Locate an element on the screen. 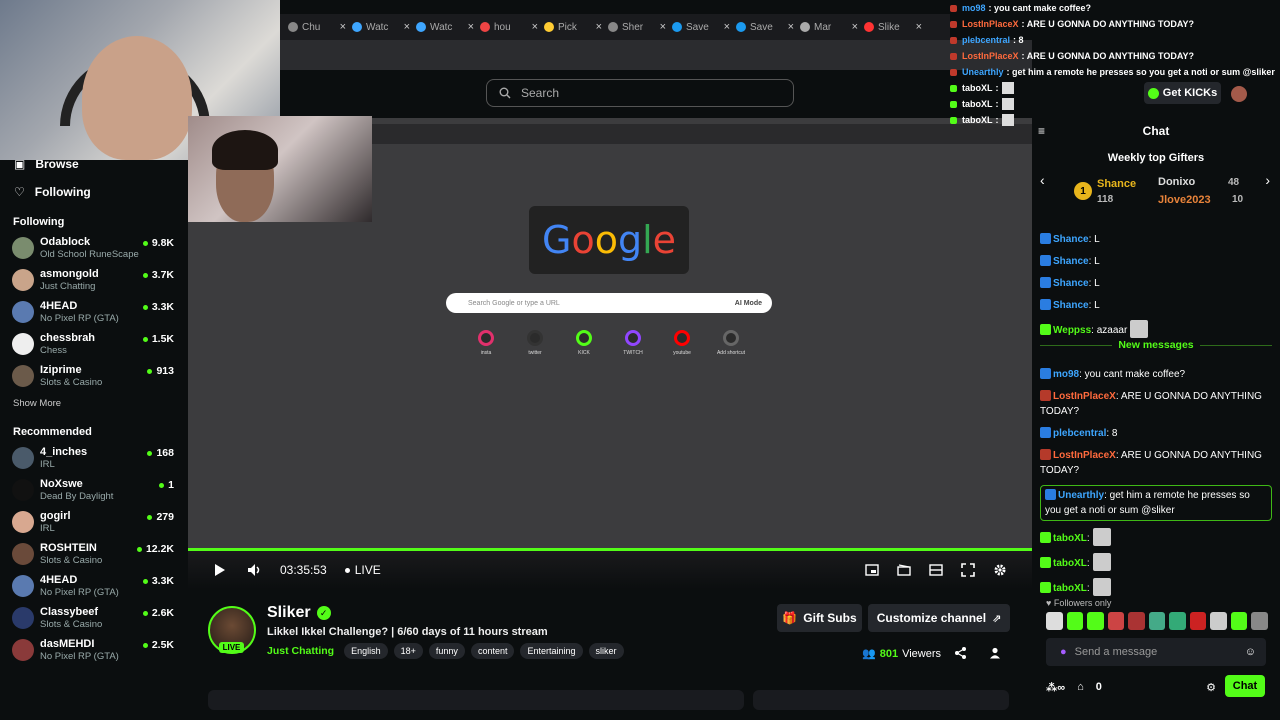 Image resolution: width=1280 pixels, height=720 pixels. shortcut-label: twitter is located at coordinates (535, 353).